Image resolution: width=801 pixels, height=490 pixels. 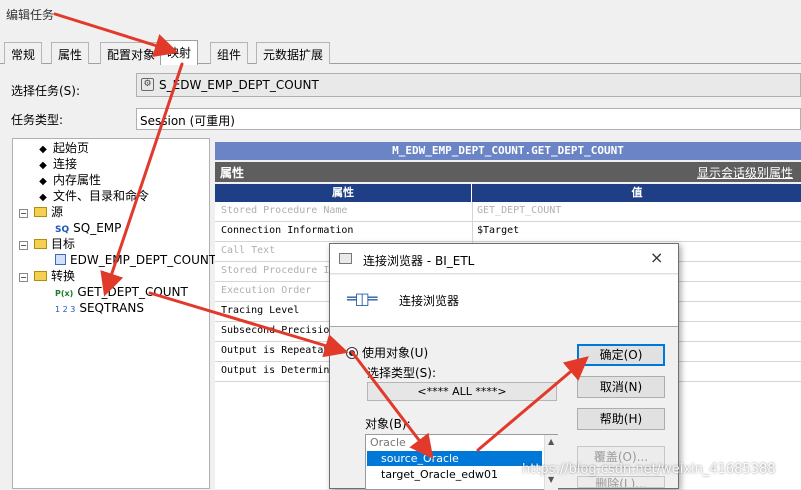 I want to click on window-title: 编辑任务, so click(x=30, y=15).